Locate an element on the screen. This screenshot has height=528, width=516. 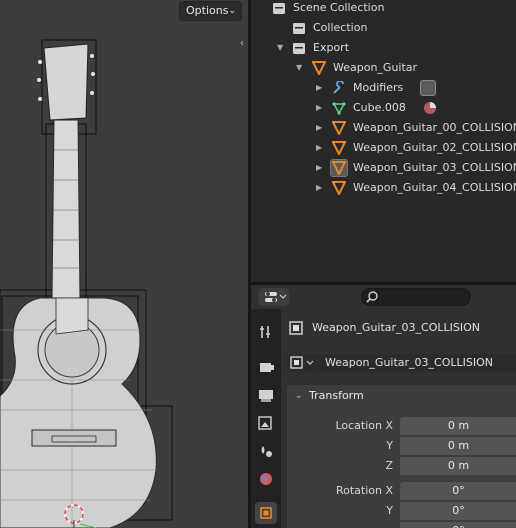
modifier-icon is located at coordinates (428, 88).